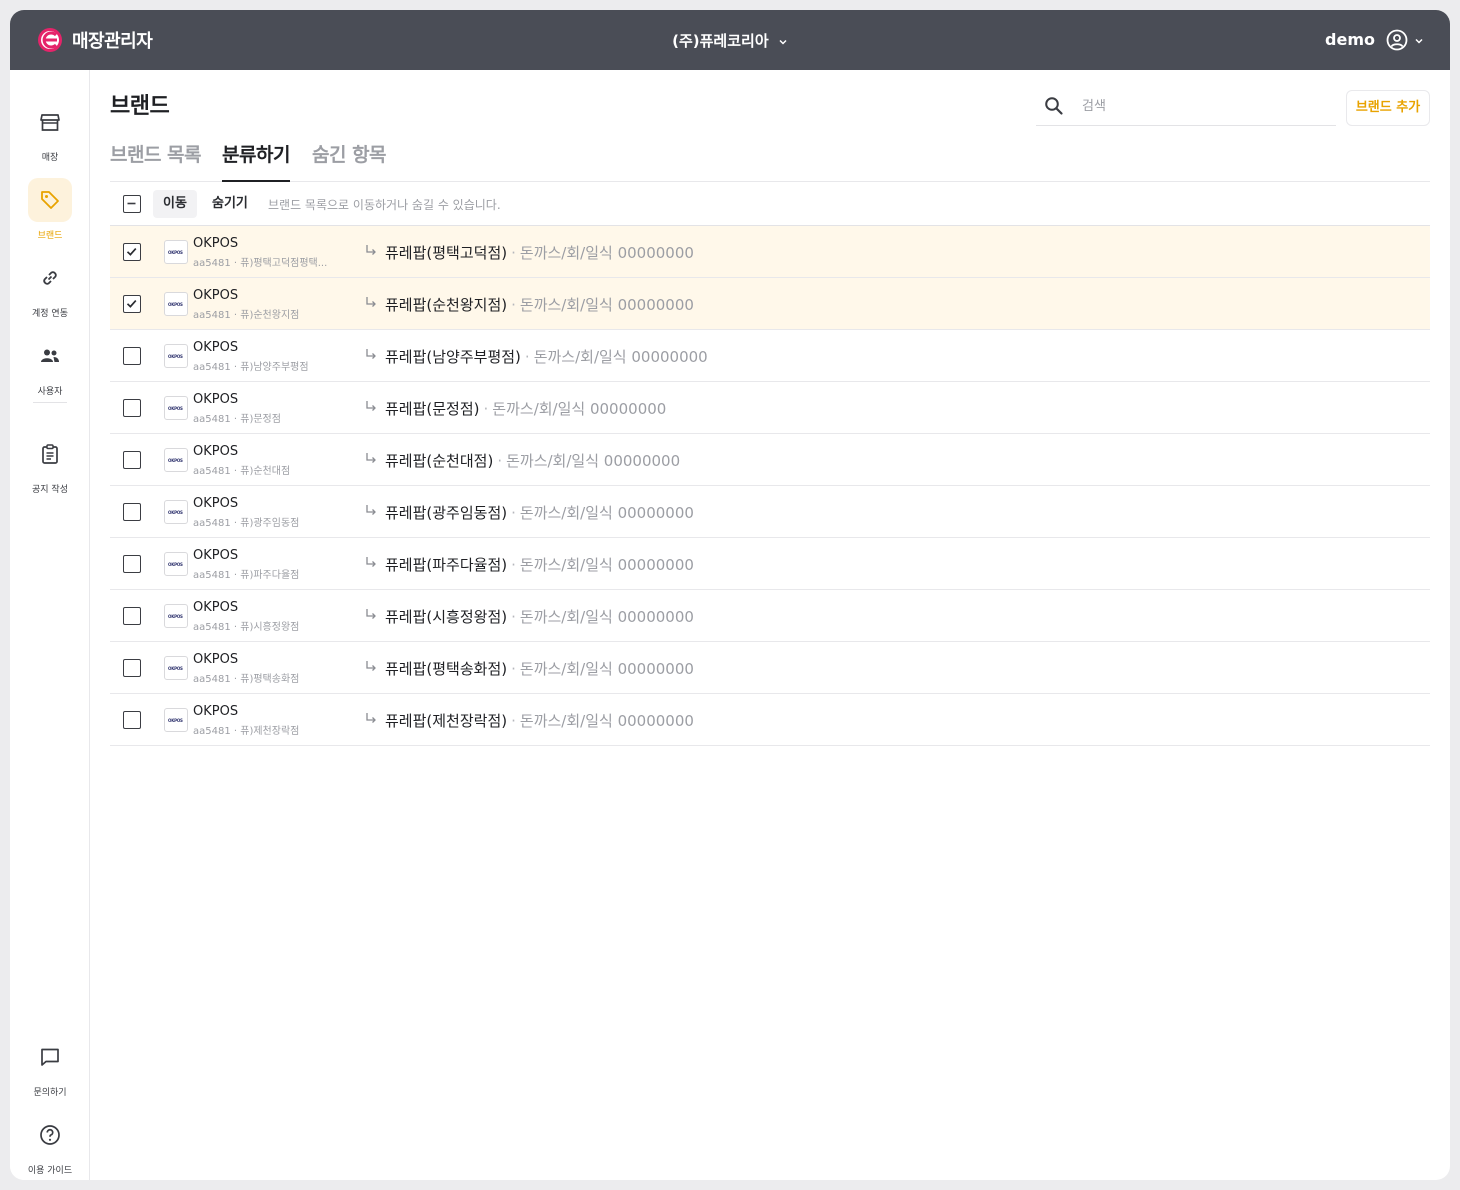 Image resolution: width=1460 pixels, height=1190 pixels. I want to click on tab-classify: 분류하기, so click(256, 161).